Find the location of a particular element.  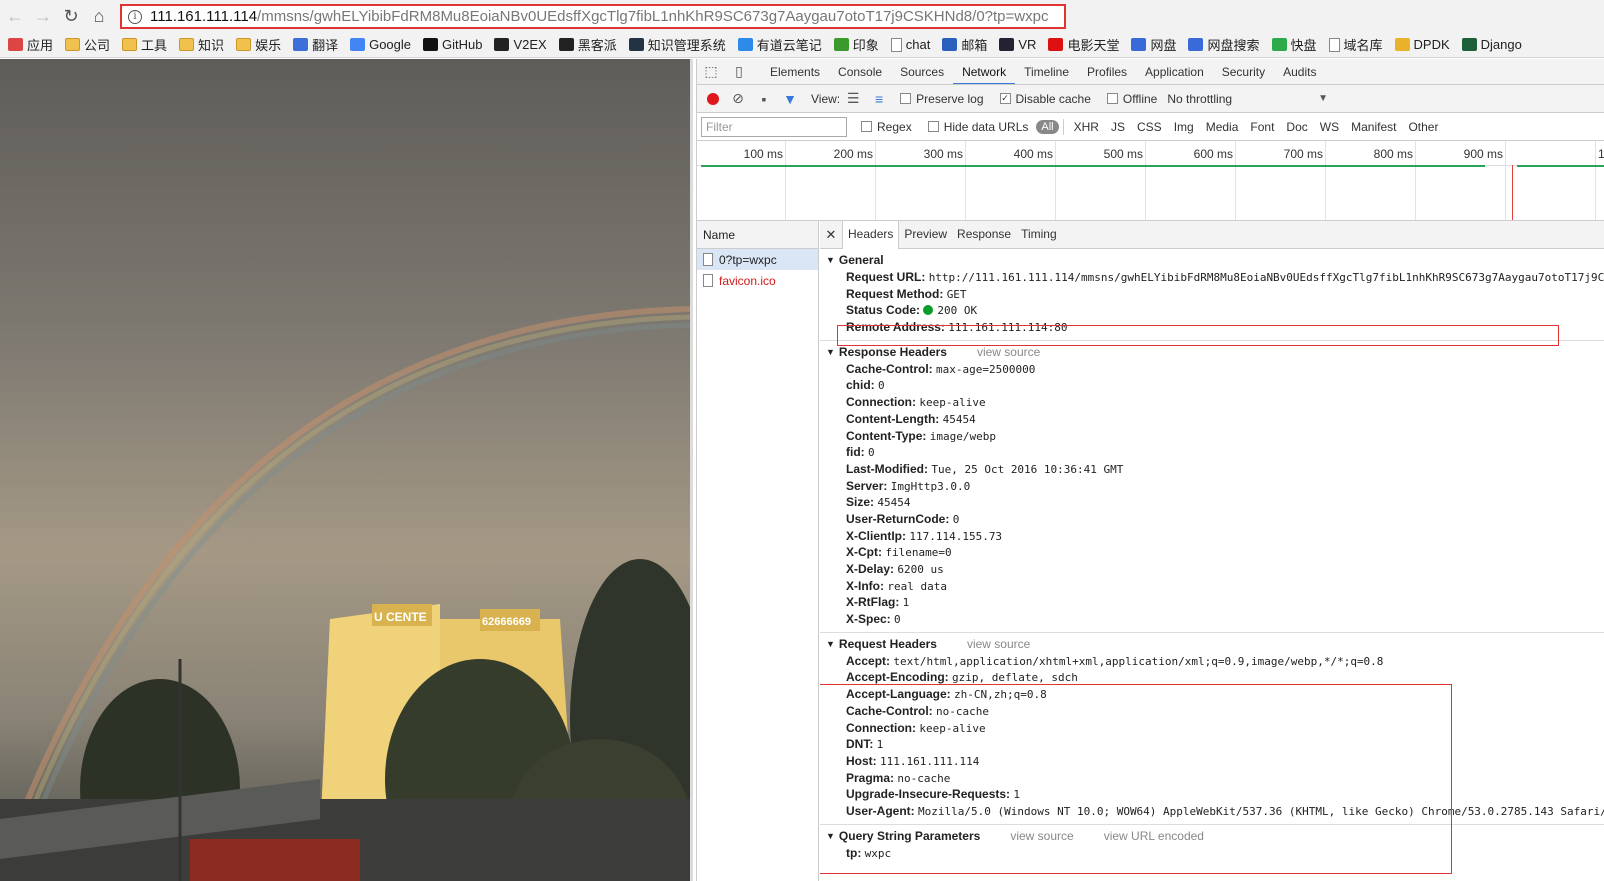

header-value: gzip, deflate, sdch is located at coordinates (1015, 678).